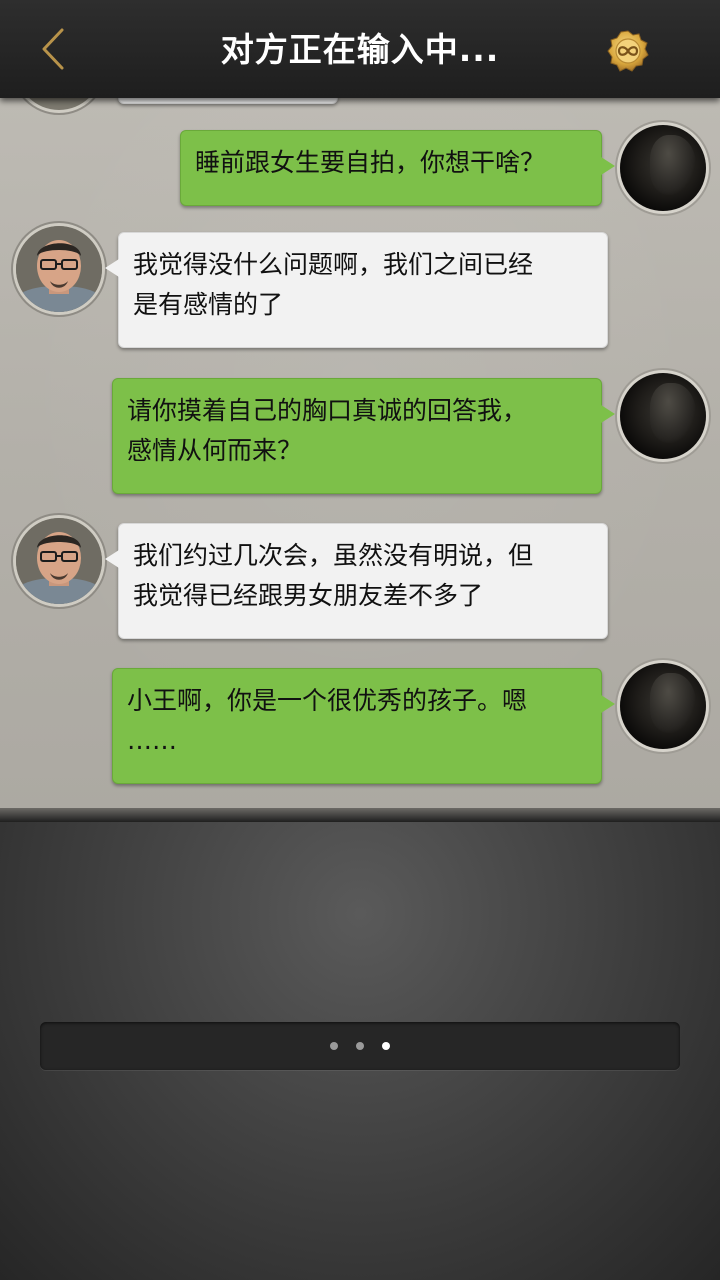  Describe the element at coordinates (215, 450) in the screenshot. I see `message-line: 感情从何而来？` at that location.